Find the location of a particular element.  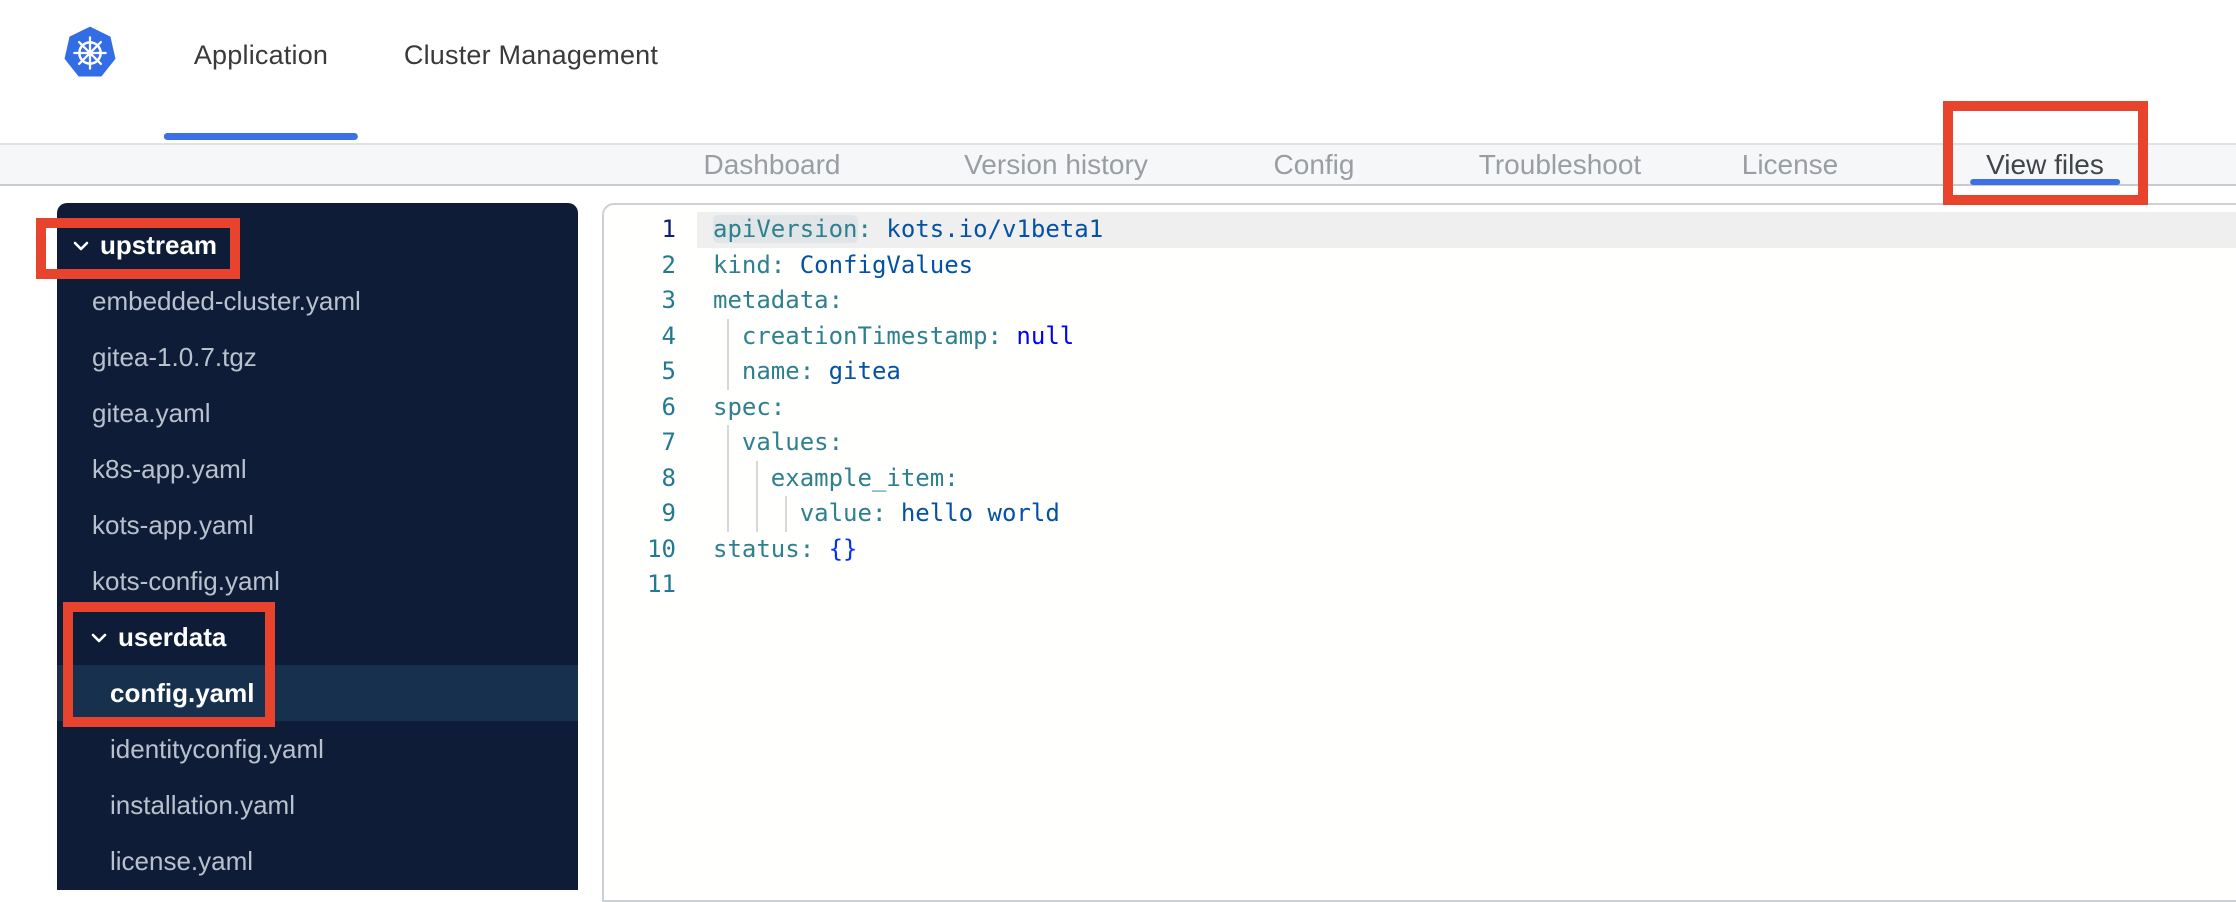

line-source: metadata: is located at coordinates (778, 301).